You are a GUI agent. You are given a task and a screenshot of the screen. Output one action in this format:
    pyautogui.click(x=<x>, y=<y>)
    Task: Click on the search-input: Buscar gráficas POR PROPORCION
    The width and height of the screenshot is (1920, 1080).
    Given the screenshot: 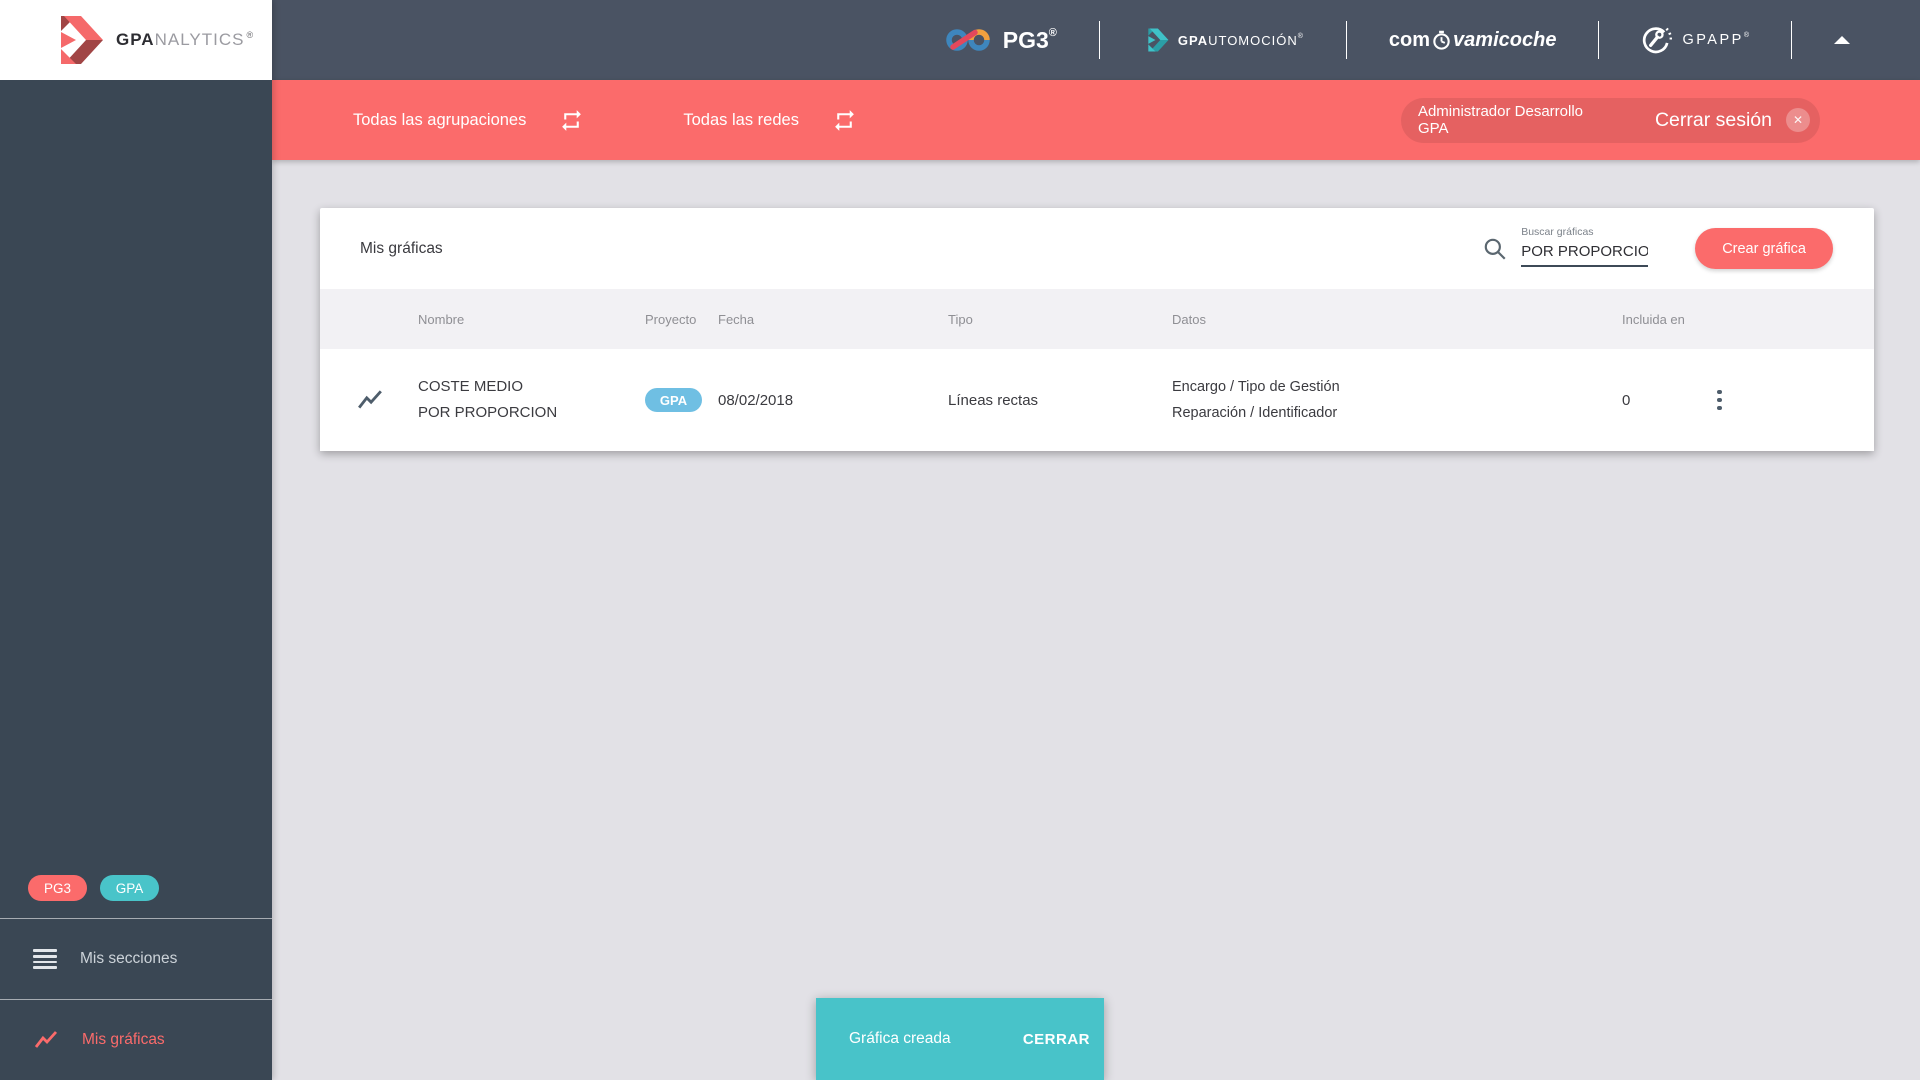 What is the action you would take?
    pyautogui.click(x=1585, y=249)
    